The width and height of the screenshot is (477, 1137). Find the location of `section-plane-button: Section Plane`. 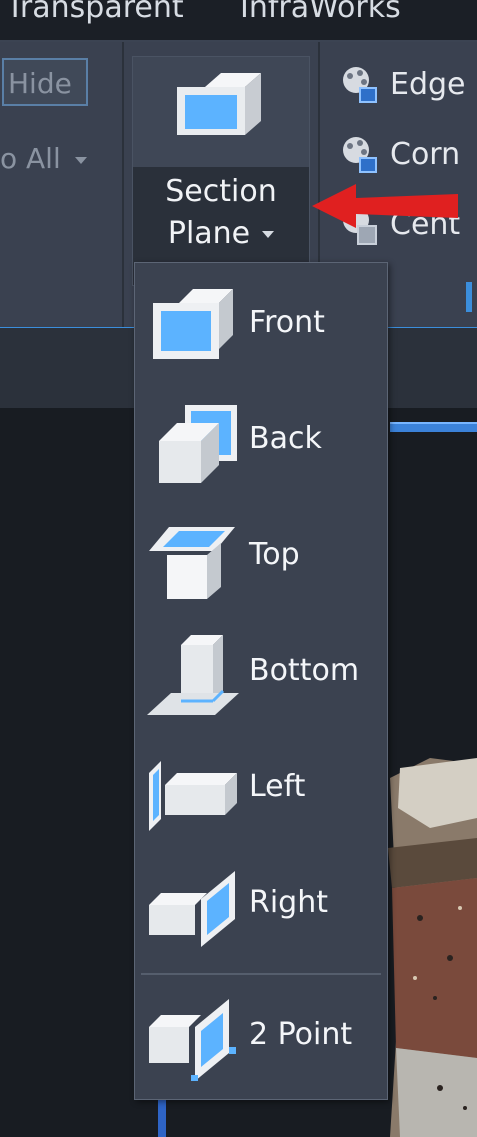

section-plane-button: Section Plane is located at coordinates (221, 171).